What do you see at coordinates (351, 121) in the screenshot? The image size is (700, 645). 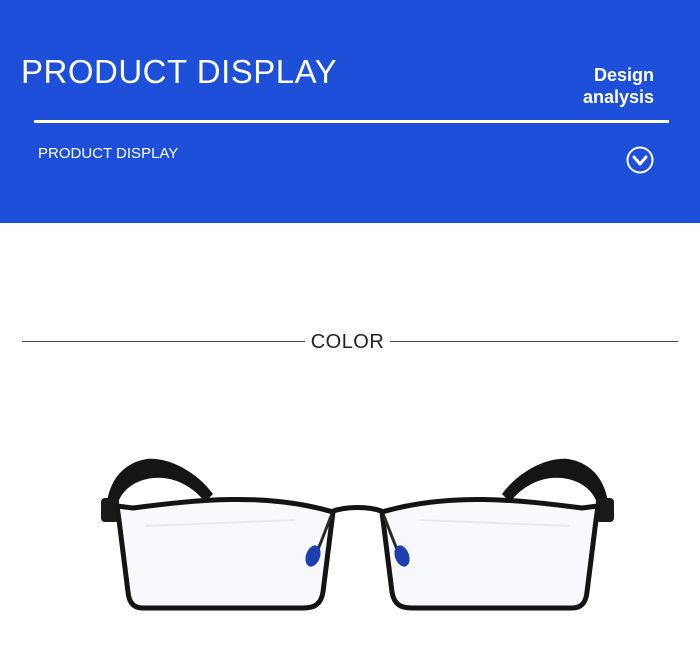 I see `banner-divider` at bounding box center [351, 121].